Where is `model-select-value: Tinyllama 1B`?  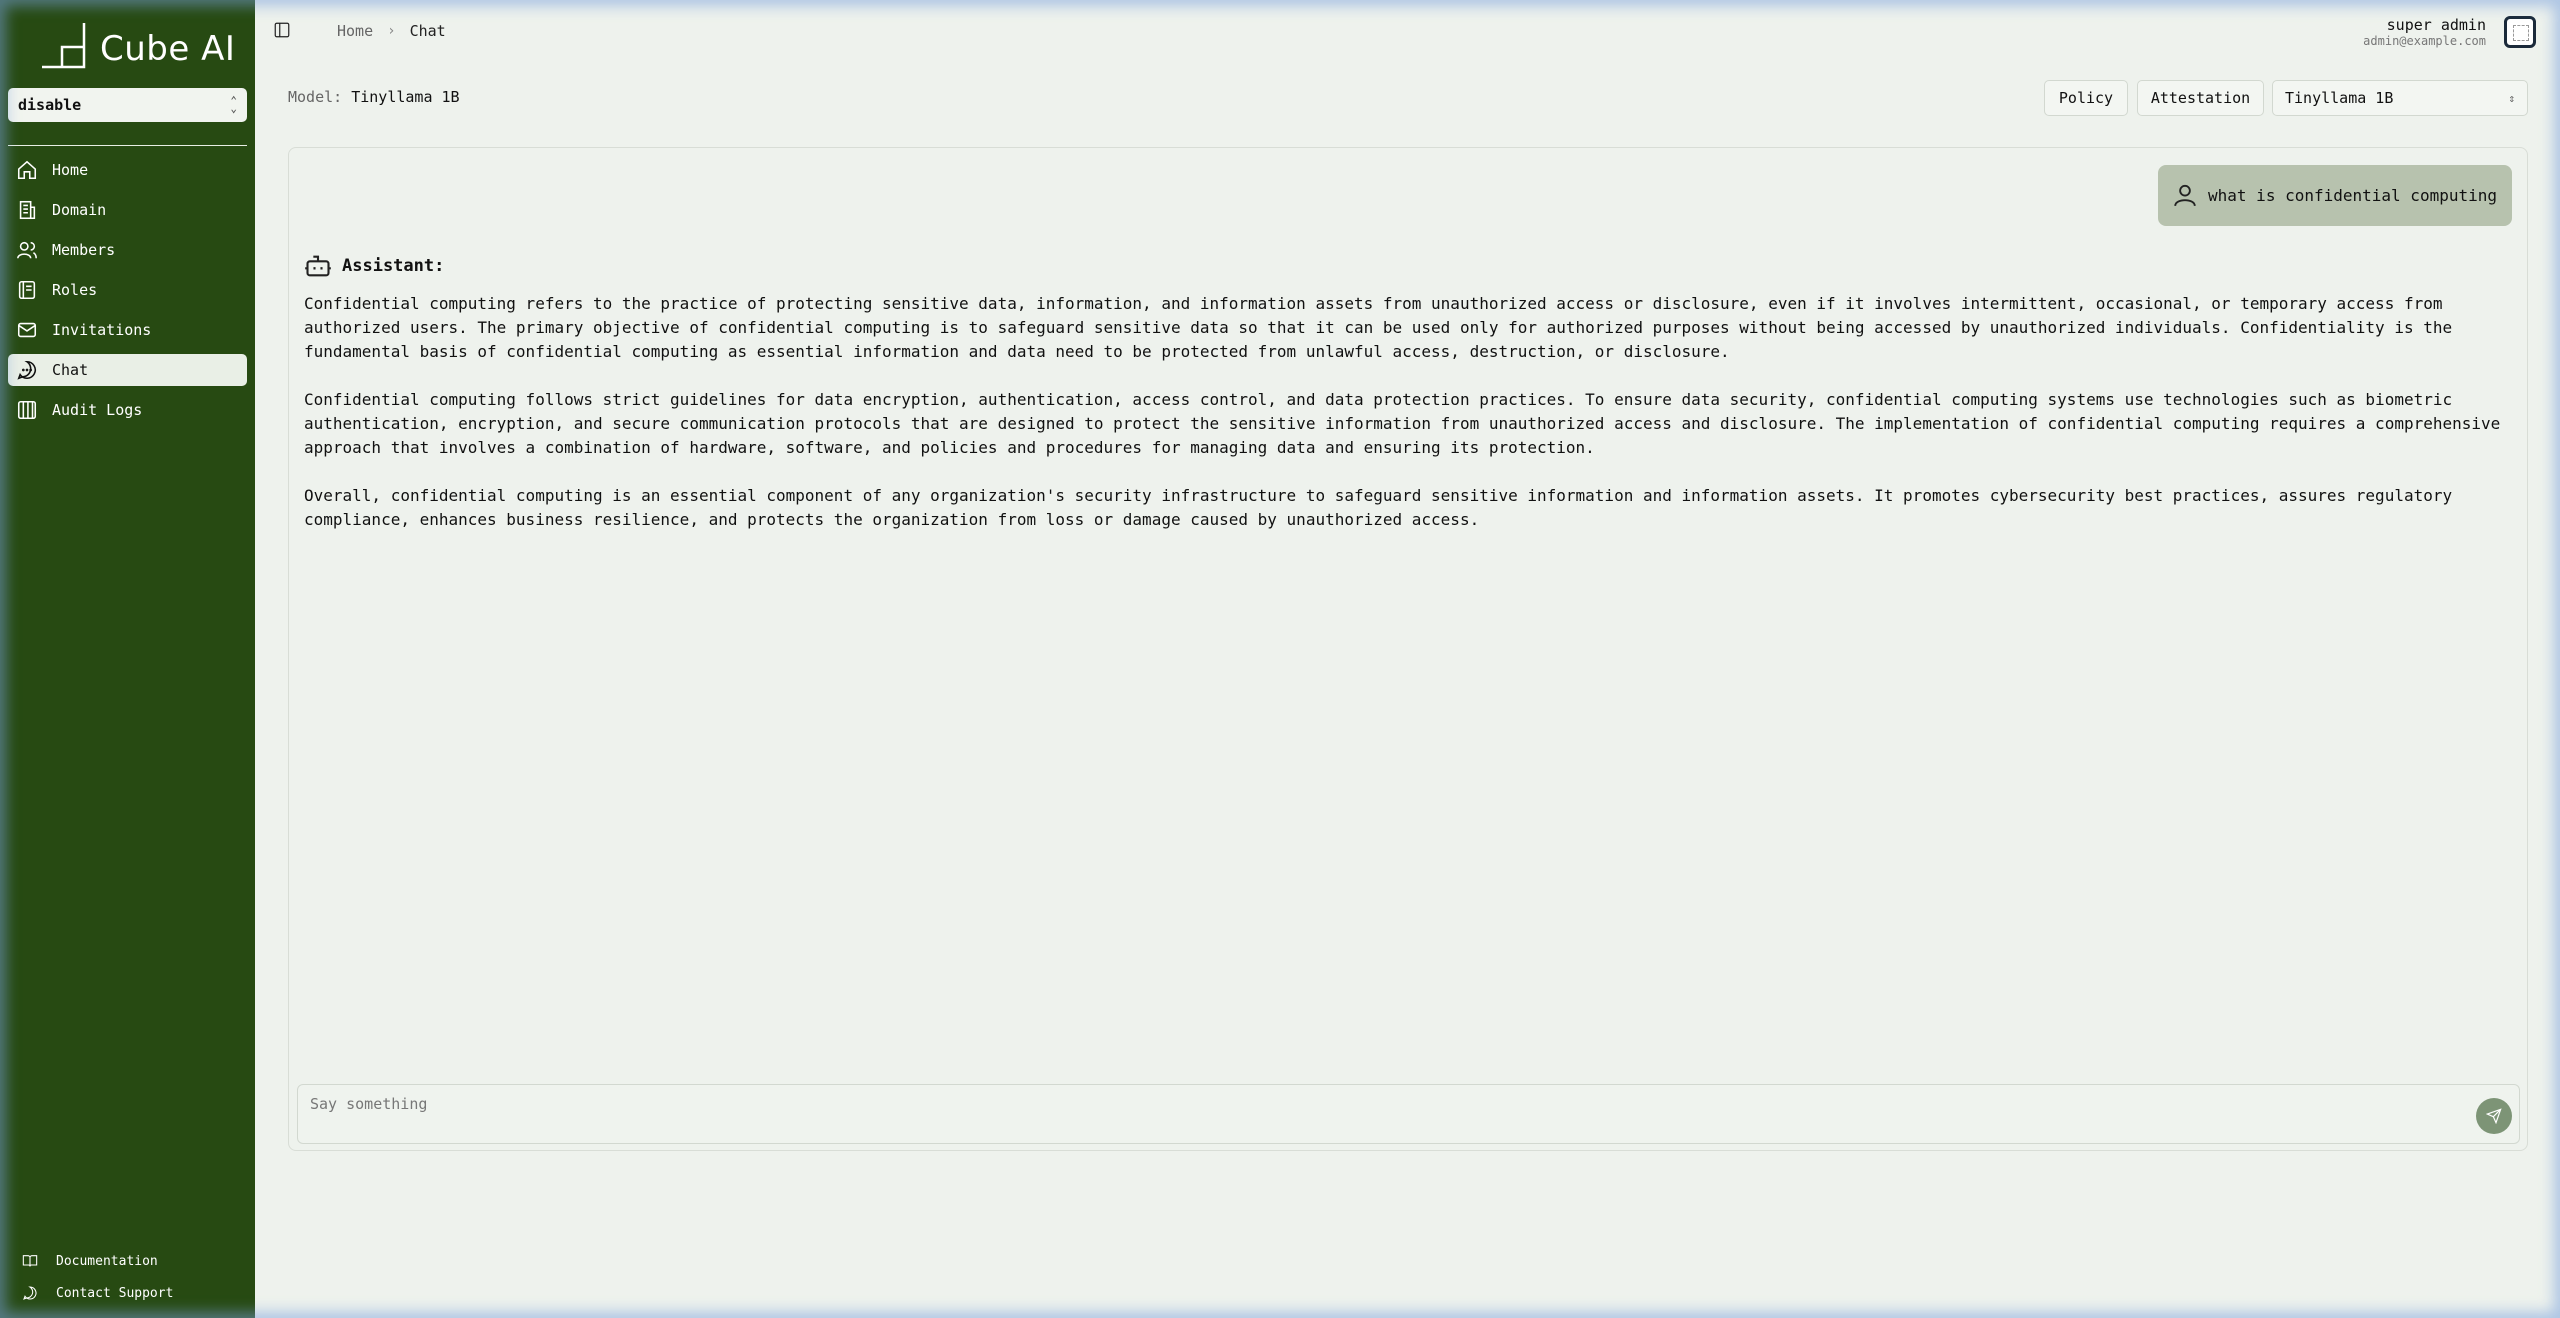 model-select-value: Tinyllama 1B is located at coordinates (2339, 98).